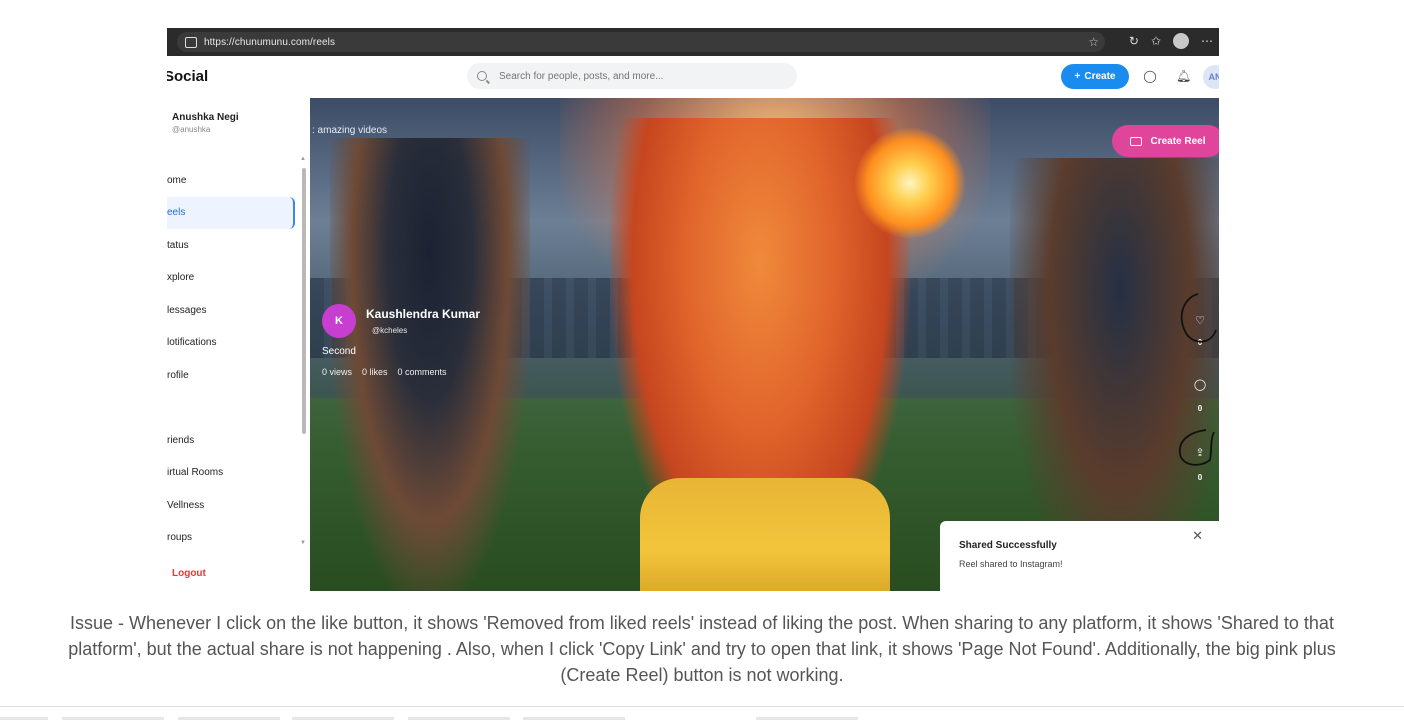  What do you see at coordinates (231, 343) in the screenshot?
I see `sidebar-item-notifications: lotifications` at bounding box center [231, 343].